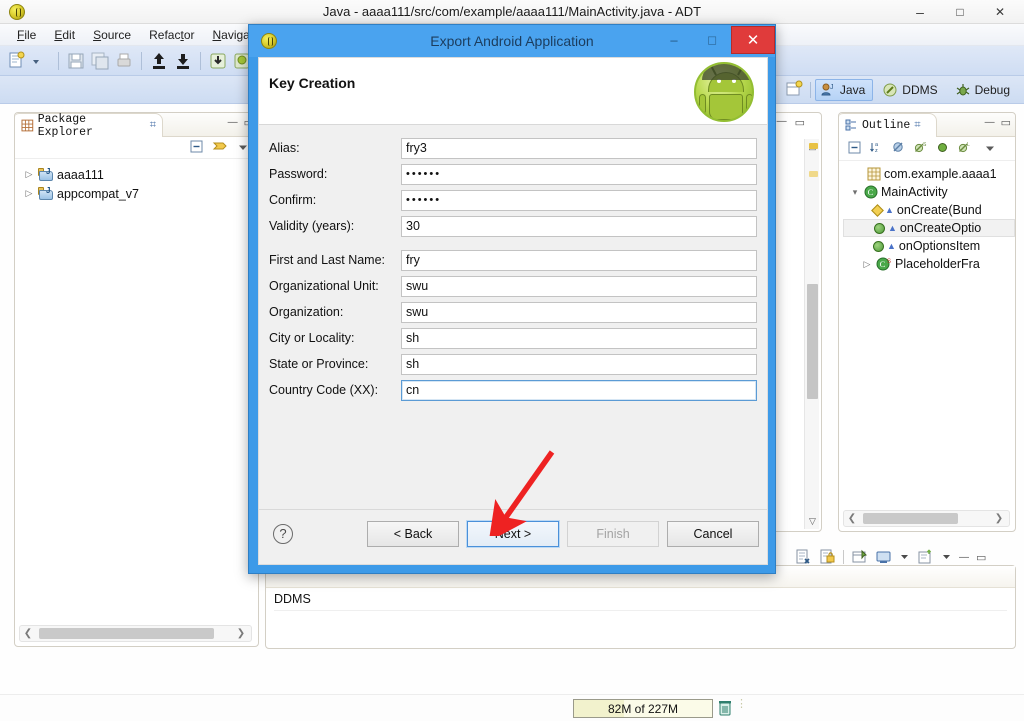  What do you see at coordinates (643, 708) in the screenshot?
I see `heap-status-widget: 82M of 227M` at bounding box center [643, 708].